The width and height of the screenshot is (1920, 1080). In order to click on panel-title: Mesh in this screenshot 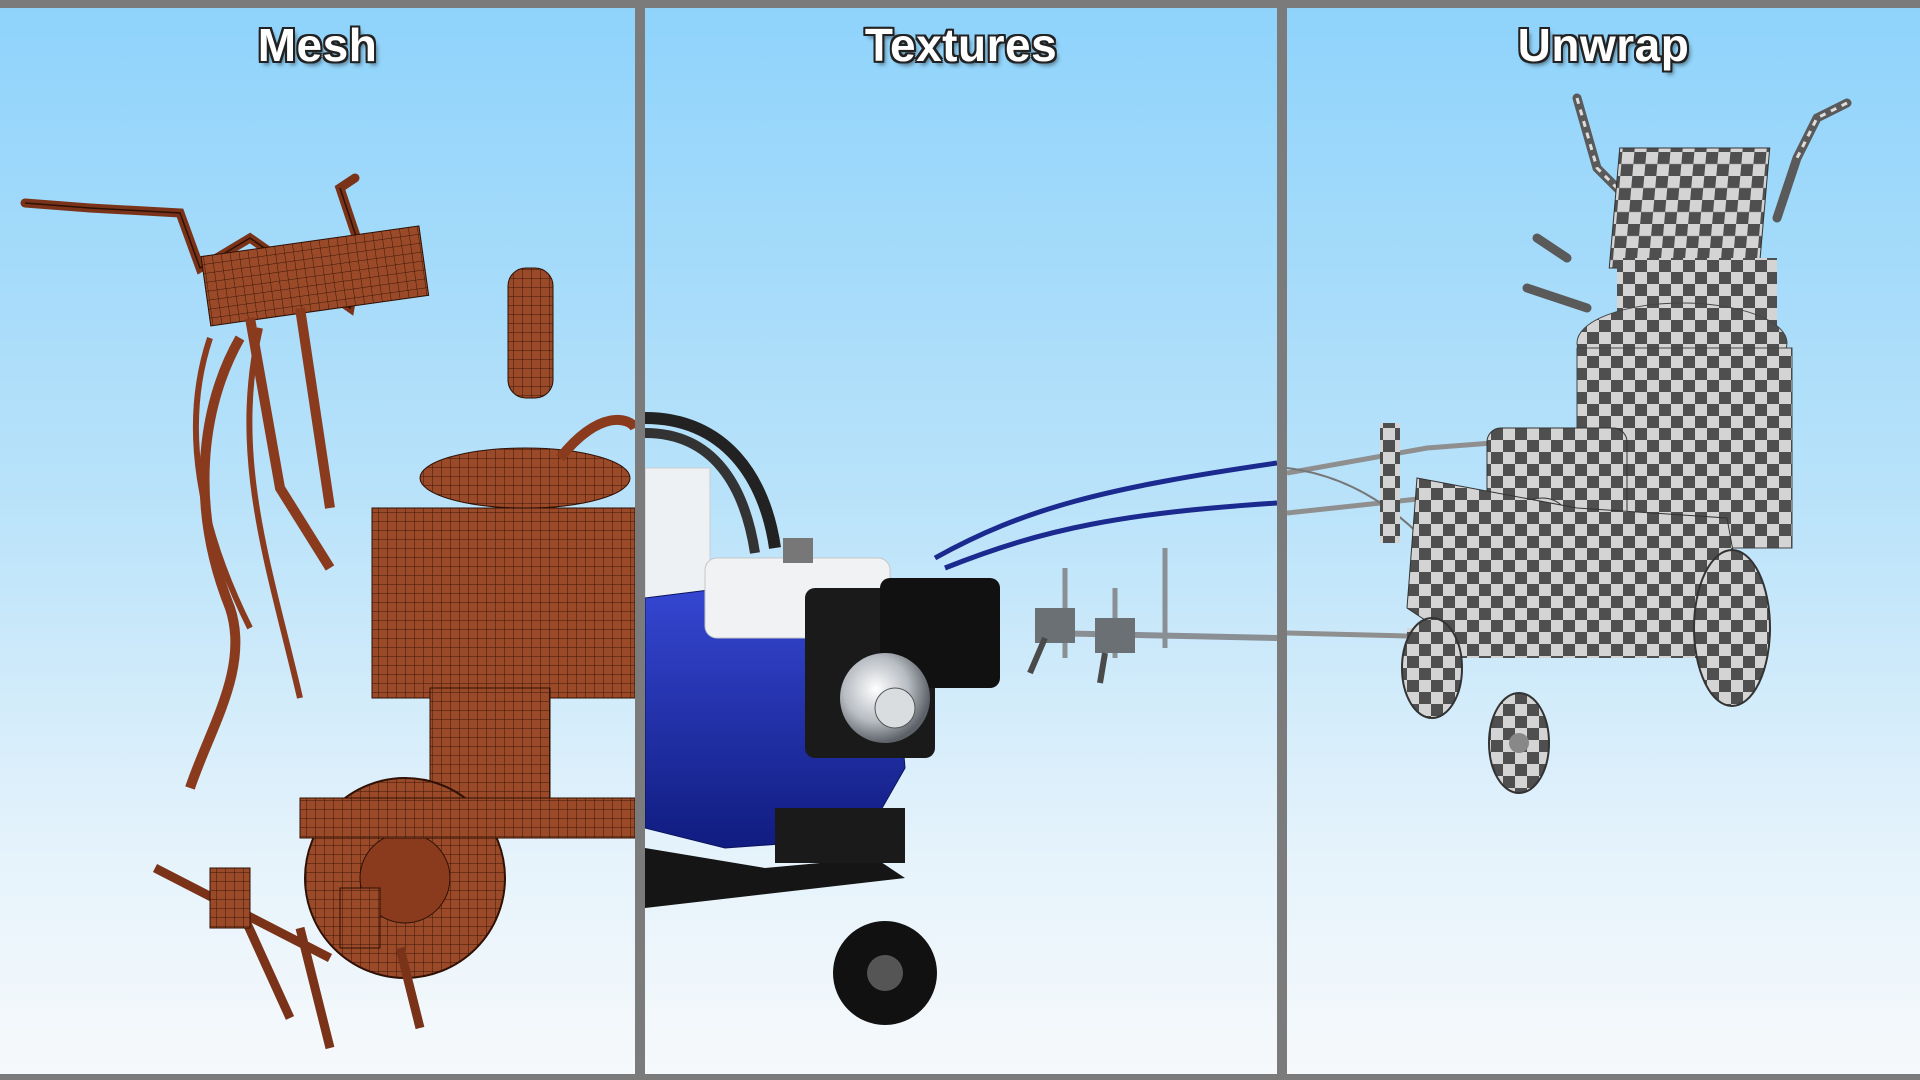, I will do `click(317, 45)`.